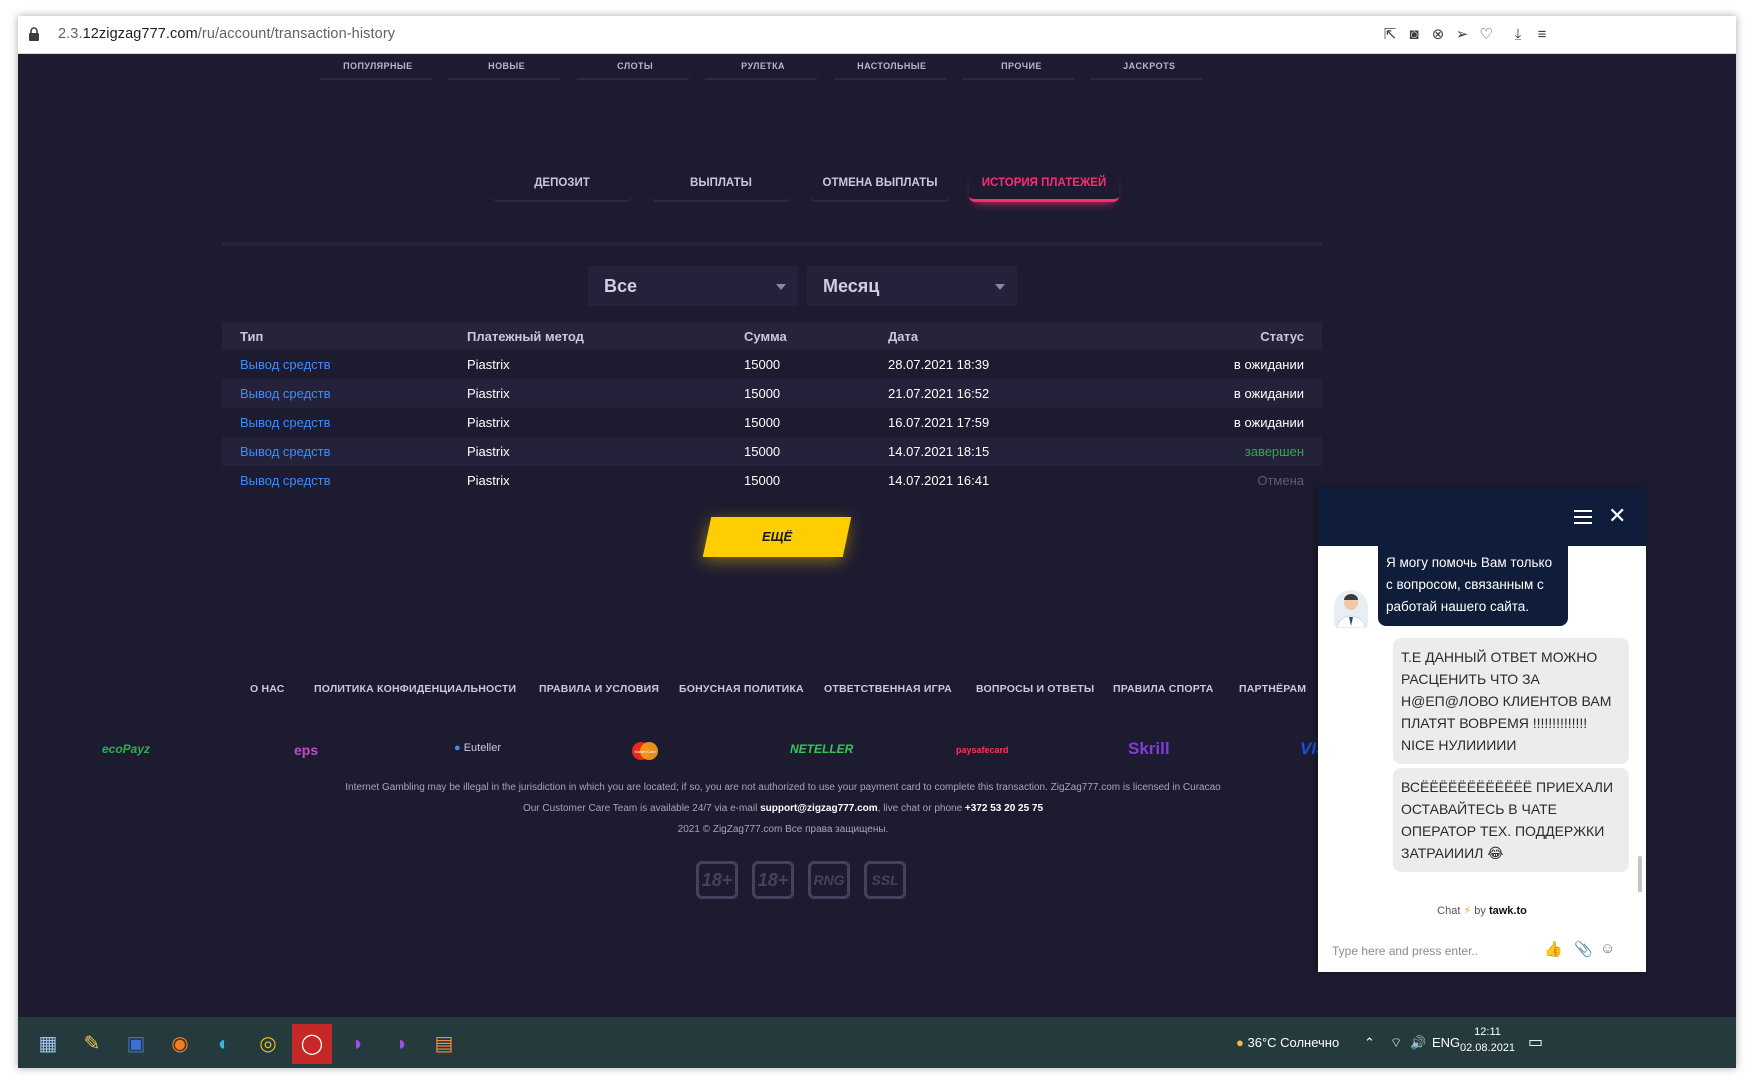 This screenshot has height=1084, width=1755. What do you see at coordinates (1351, 609) in the screenshot?
I see `agent-avatar` at bounding box center [1351, 609].